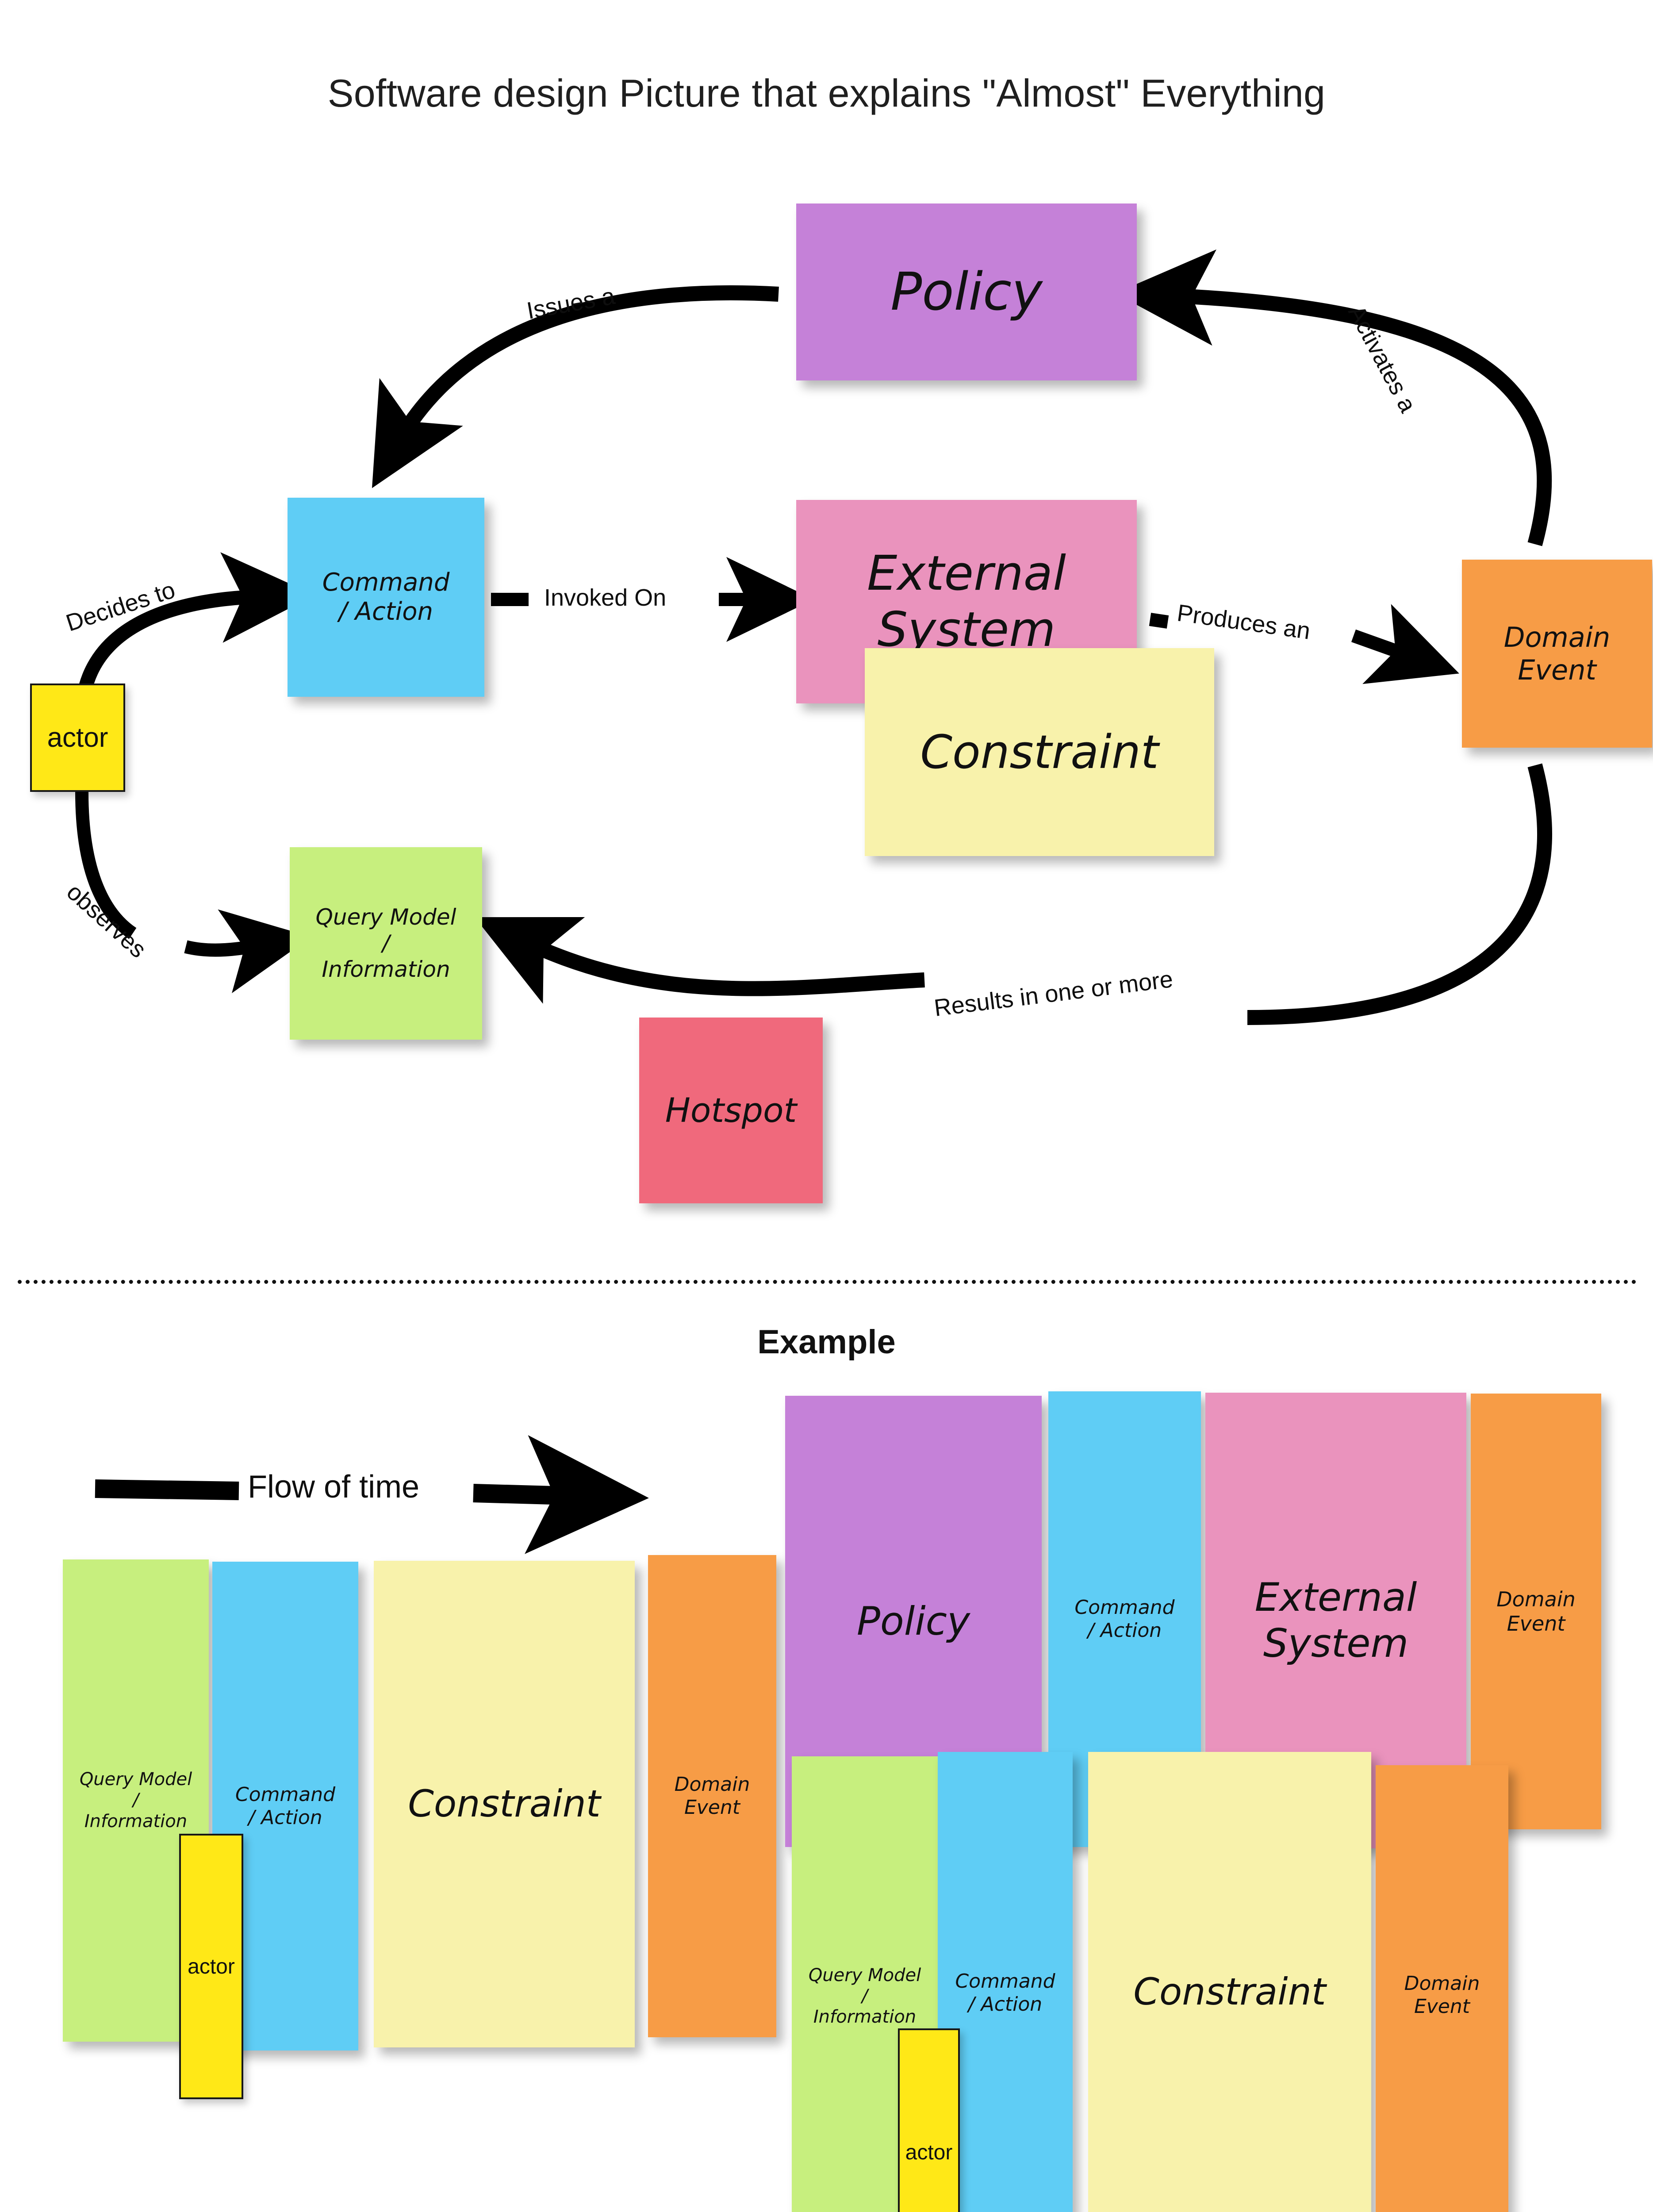  I want to click on example-row2-policy-label: Policy, so click(913, 1621).